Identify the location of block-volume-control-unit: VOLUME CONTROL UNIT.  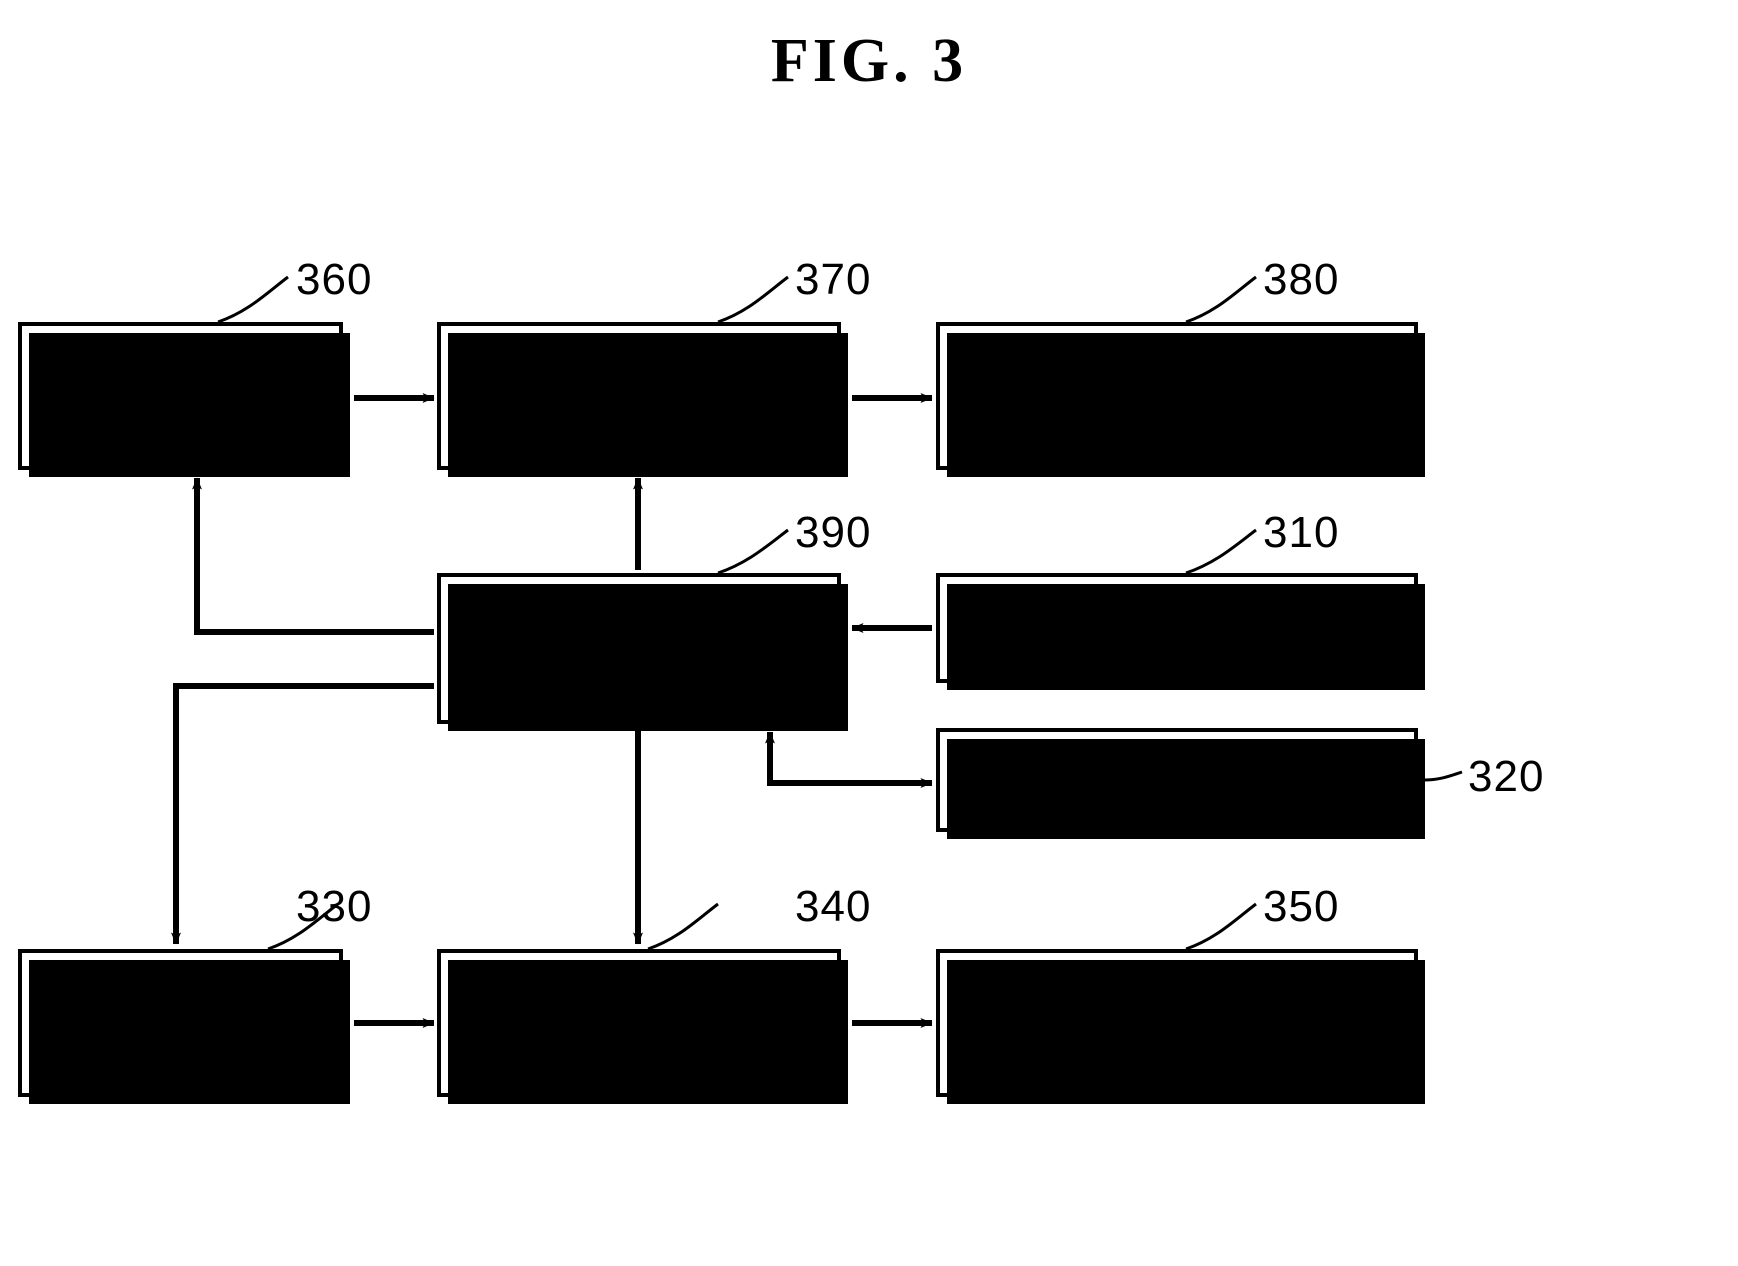
(642, 1026).